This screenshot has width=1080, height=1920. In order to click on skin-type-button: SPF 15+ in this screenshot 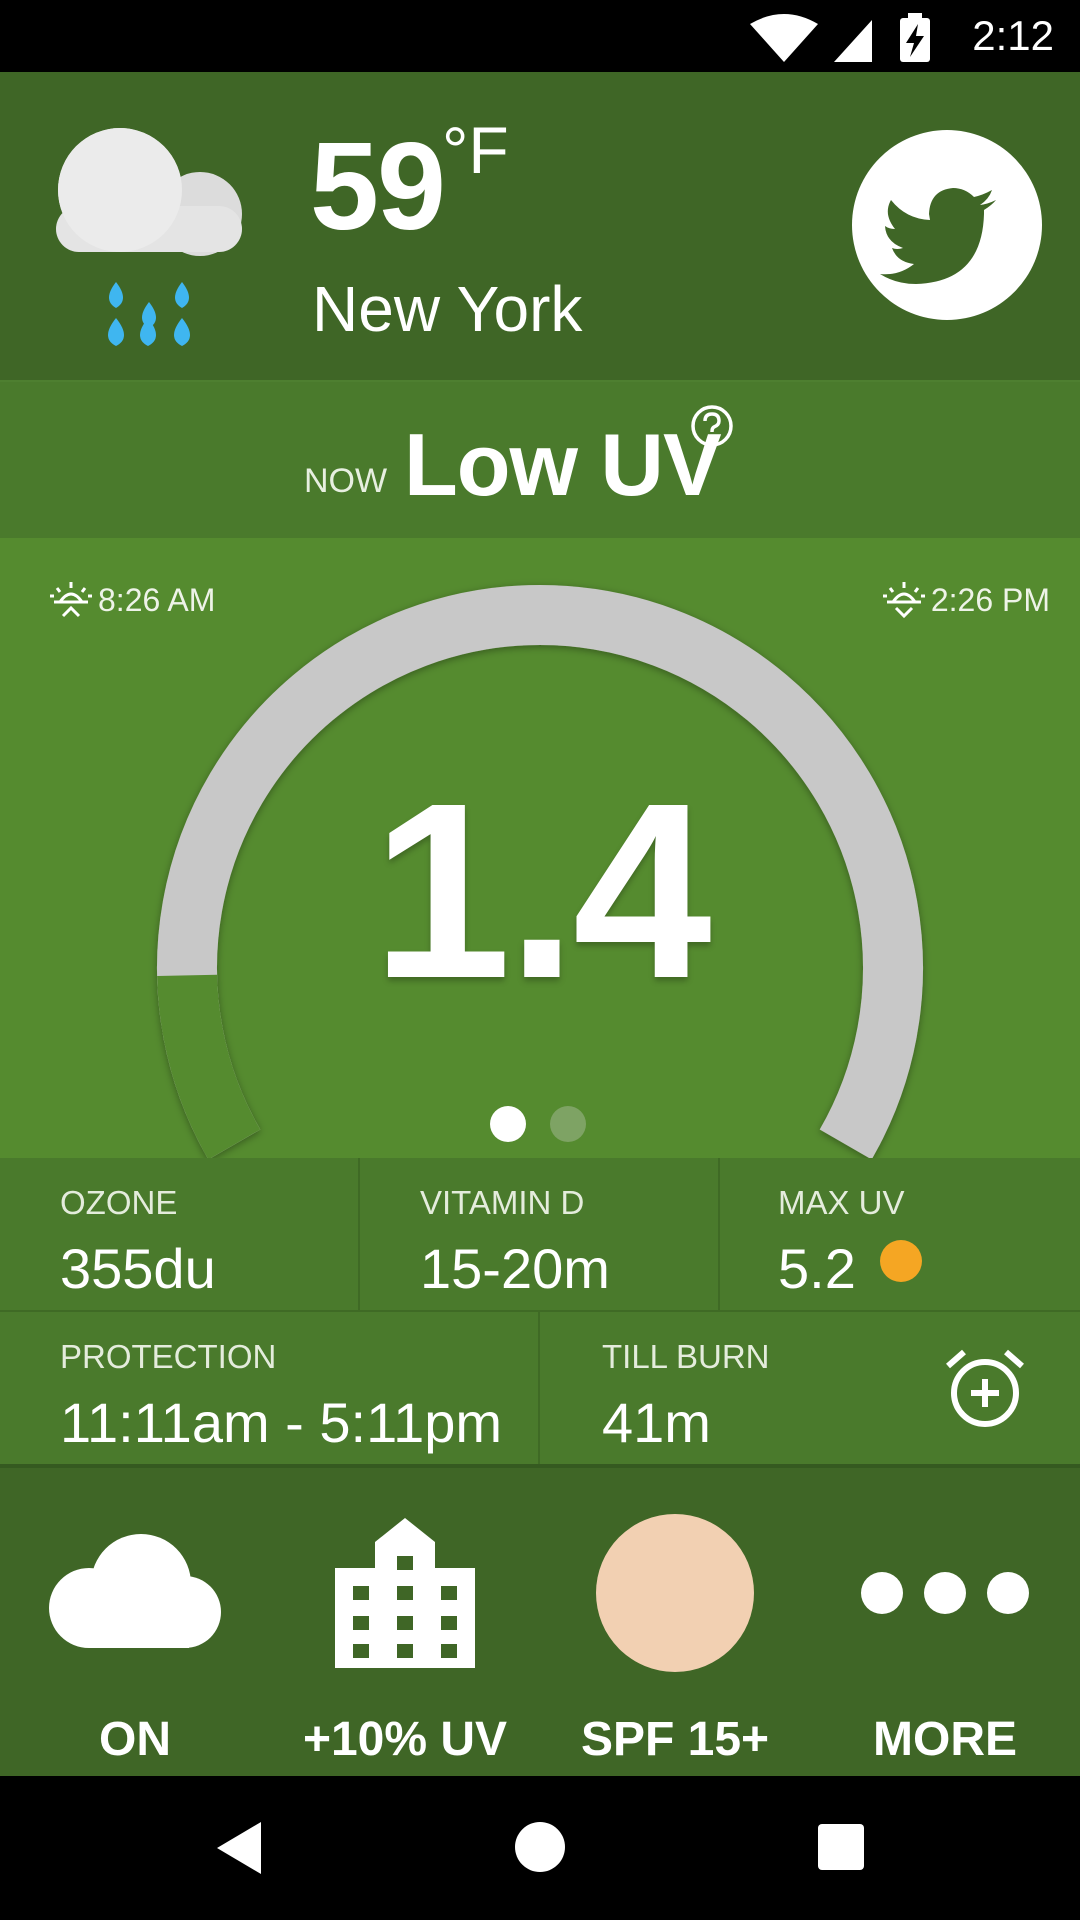, I will do `click(675, 1622)`.